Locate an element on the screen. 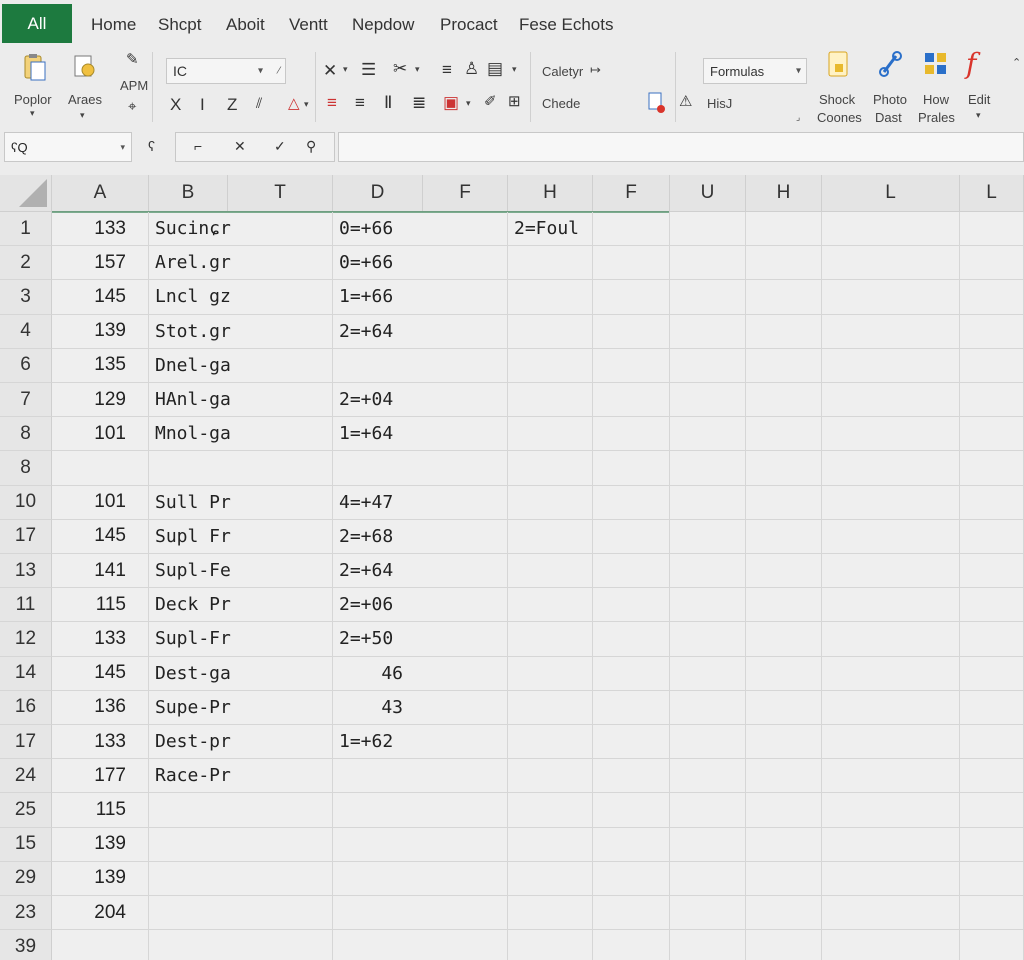 This screenshot has height=960, width=1024. row-header: 12 is located at coordinates (26, 639).